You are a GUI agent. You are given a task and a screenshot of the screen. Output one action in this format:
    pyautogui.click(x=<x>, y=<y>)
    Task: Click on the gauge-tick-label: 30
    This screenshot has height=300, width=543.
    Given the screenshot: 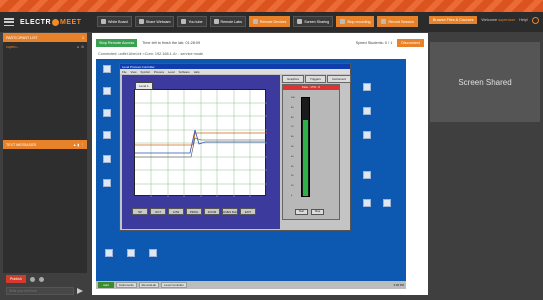 What is the action you would take?
    pyautogui.click(x=292, y=166)
    